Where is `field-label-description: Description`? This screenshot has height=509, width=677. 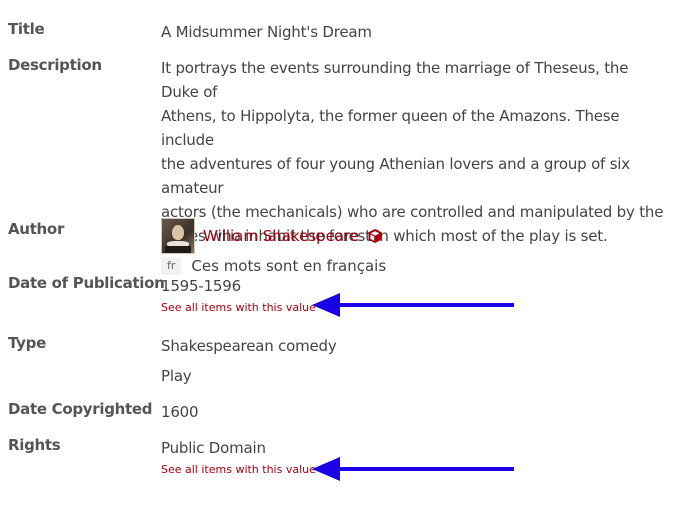 field-label-description: Description is located at coordinates (55, 65).